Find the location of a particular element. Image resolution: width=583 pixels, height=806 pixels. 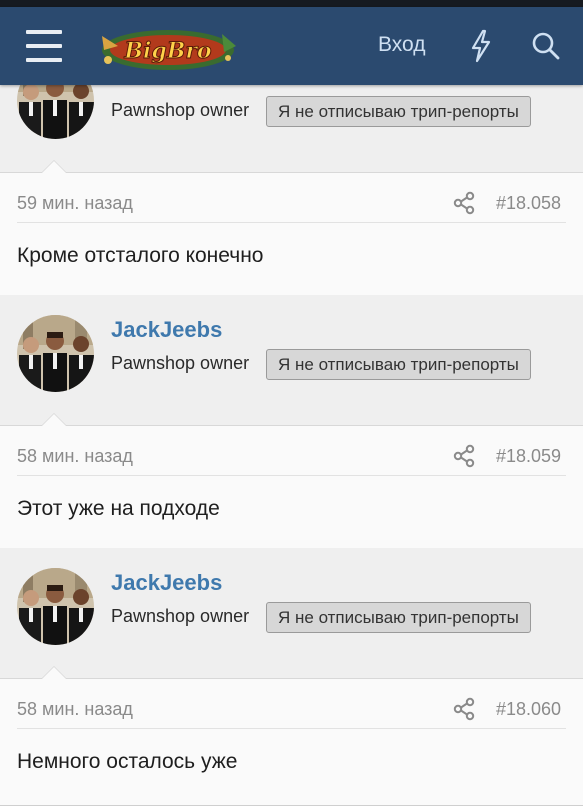

bolt-icon is located at coordinates (481, 46).